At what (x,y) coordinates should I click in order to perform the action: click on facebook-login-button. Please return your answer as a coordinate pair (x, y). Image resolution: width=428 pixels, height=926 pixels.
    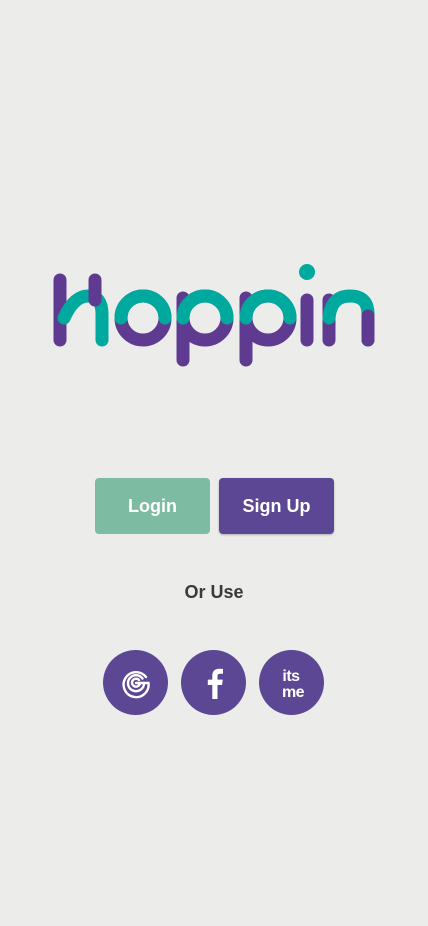
    Looking at the image, I should click on (213, 682).